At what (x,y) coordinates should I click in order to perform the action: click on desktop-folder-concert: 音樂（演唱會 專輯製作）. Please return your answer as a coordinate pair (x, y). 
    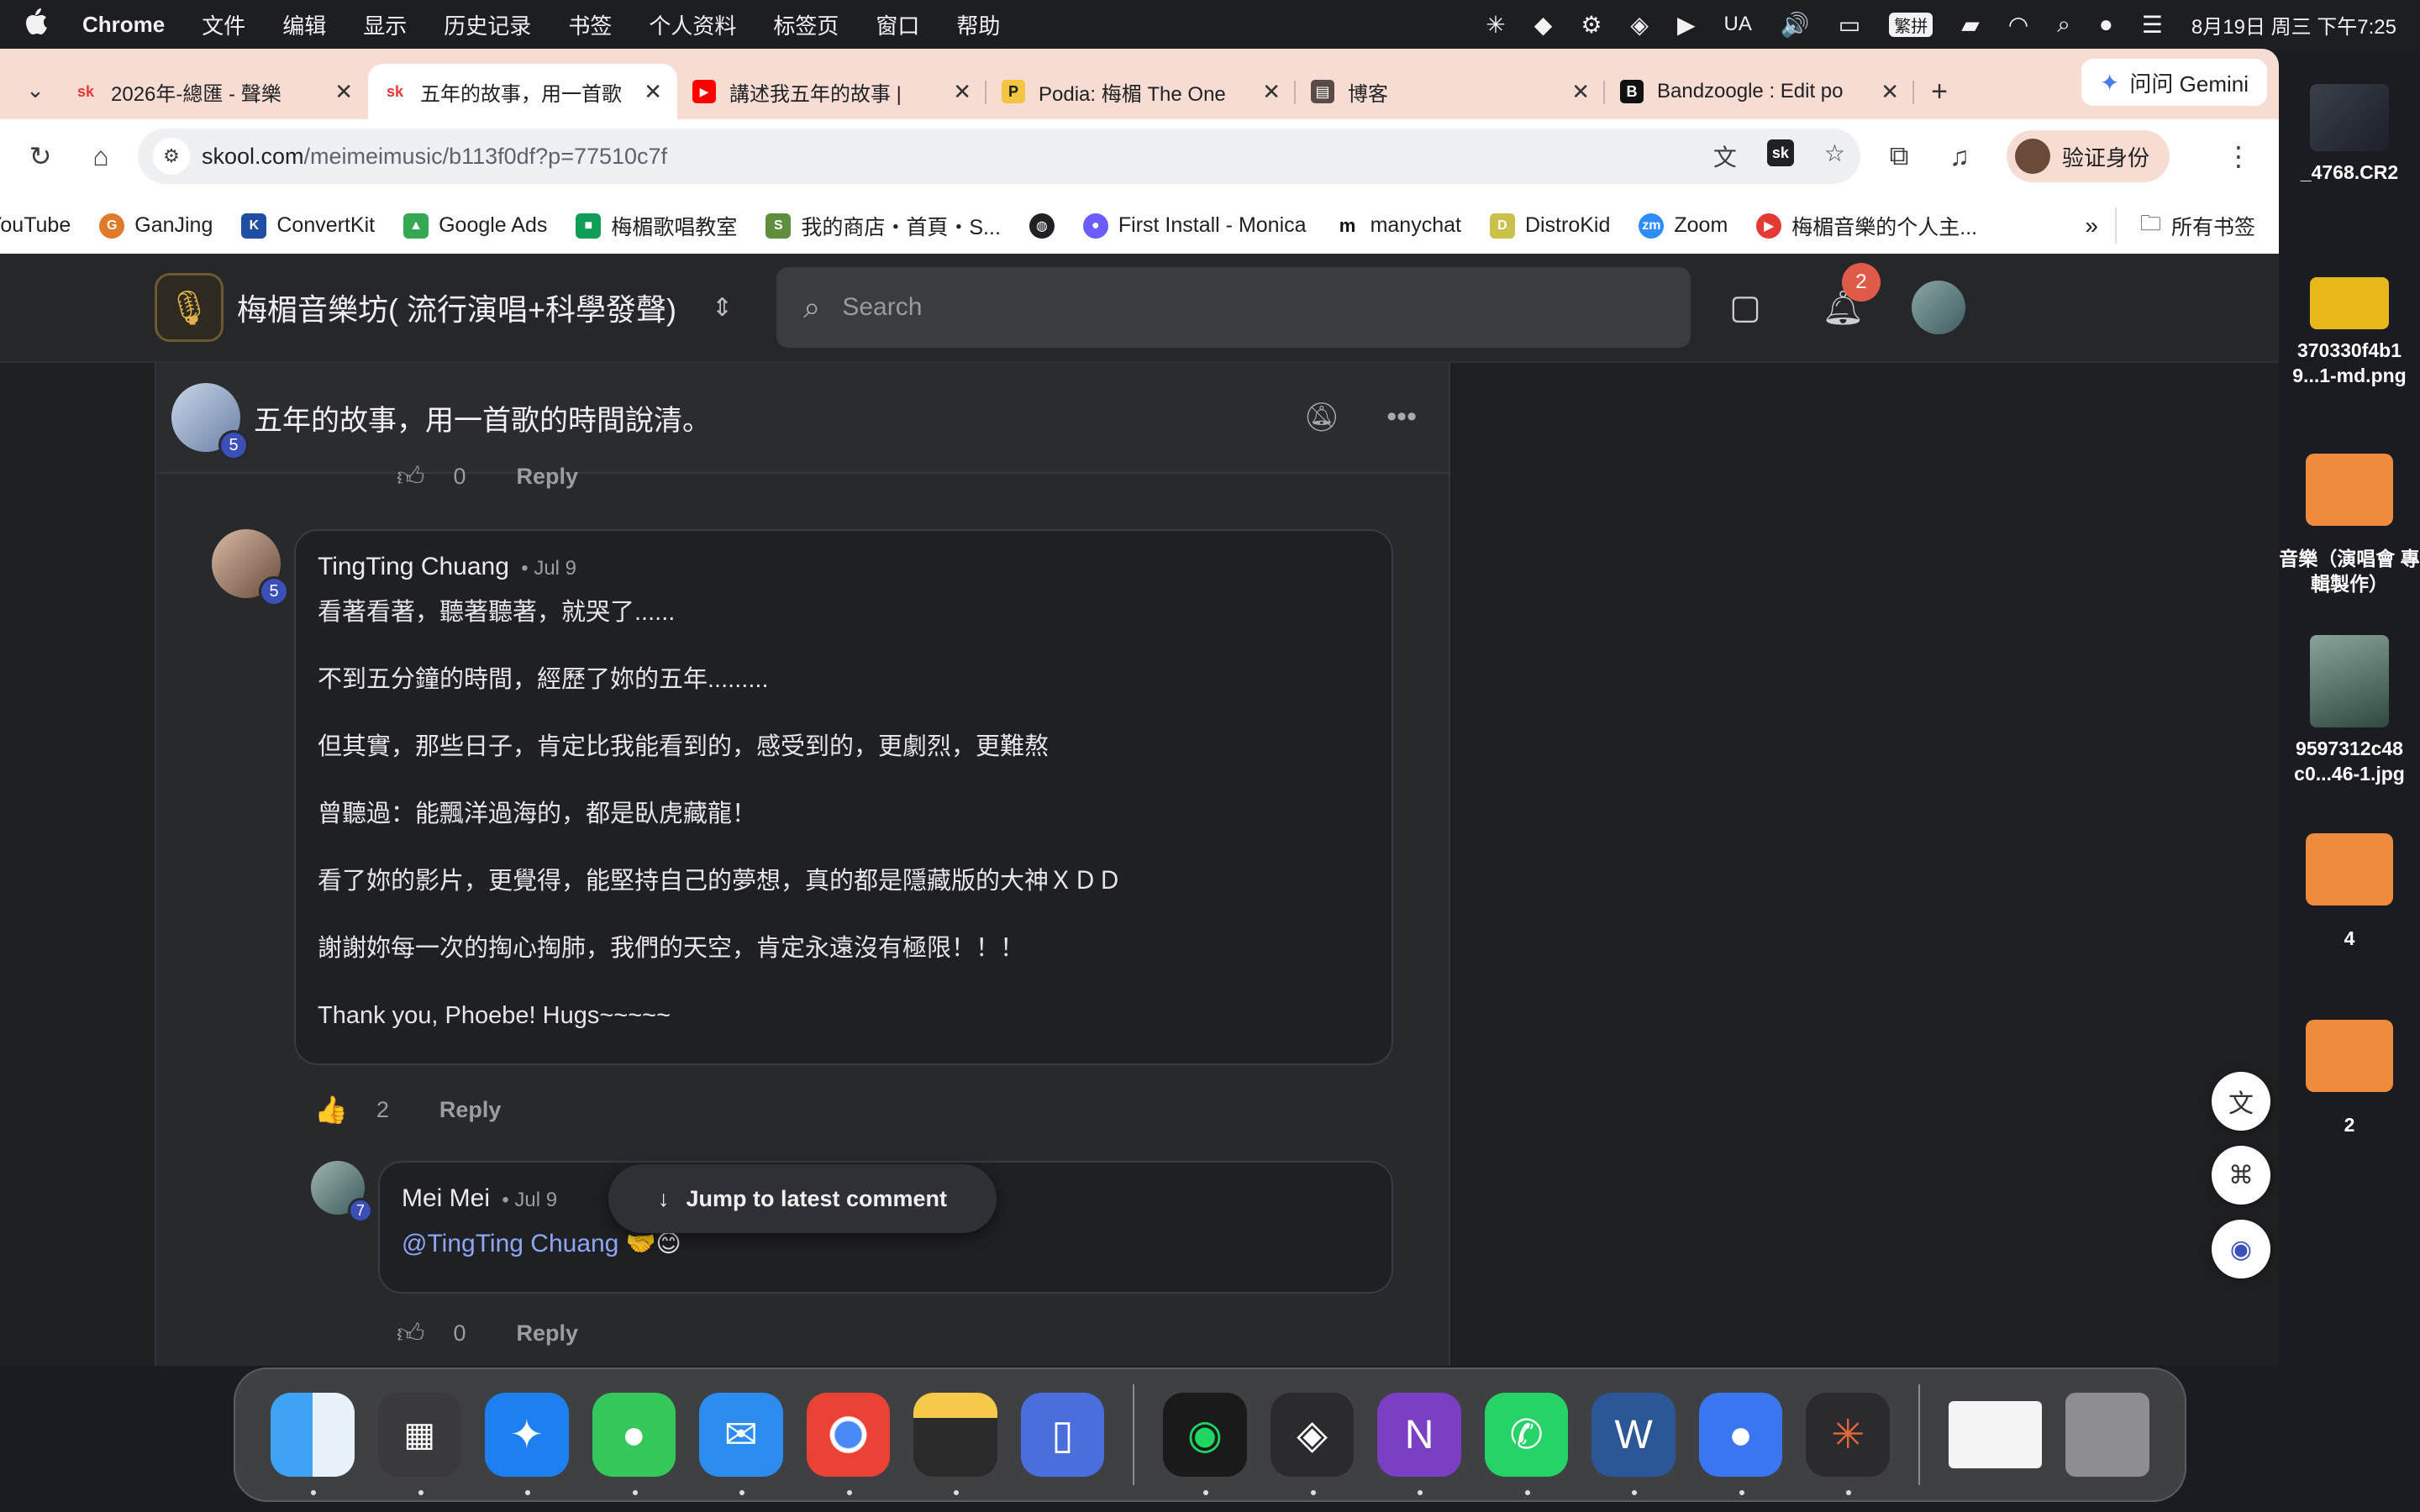
    Looking at the image, I should click on (2349, 525).